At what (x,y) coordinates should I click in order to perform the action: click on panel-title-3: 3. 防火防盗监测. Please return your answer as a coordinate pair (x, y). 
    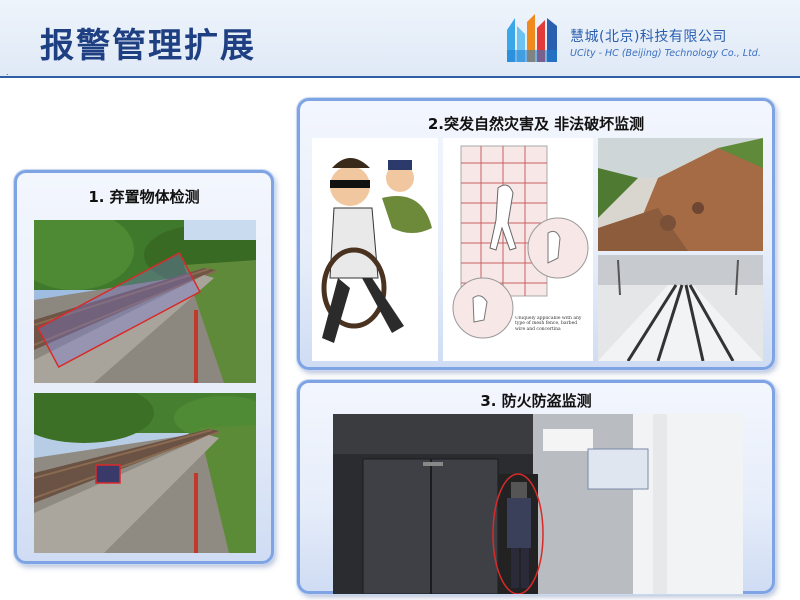
    Looking at the image, I should click on (536, 401).